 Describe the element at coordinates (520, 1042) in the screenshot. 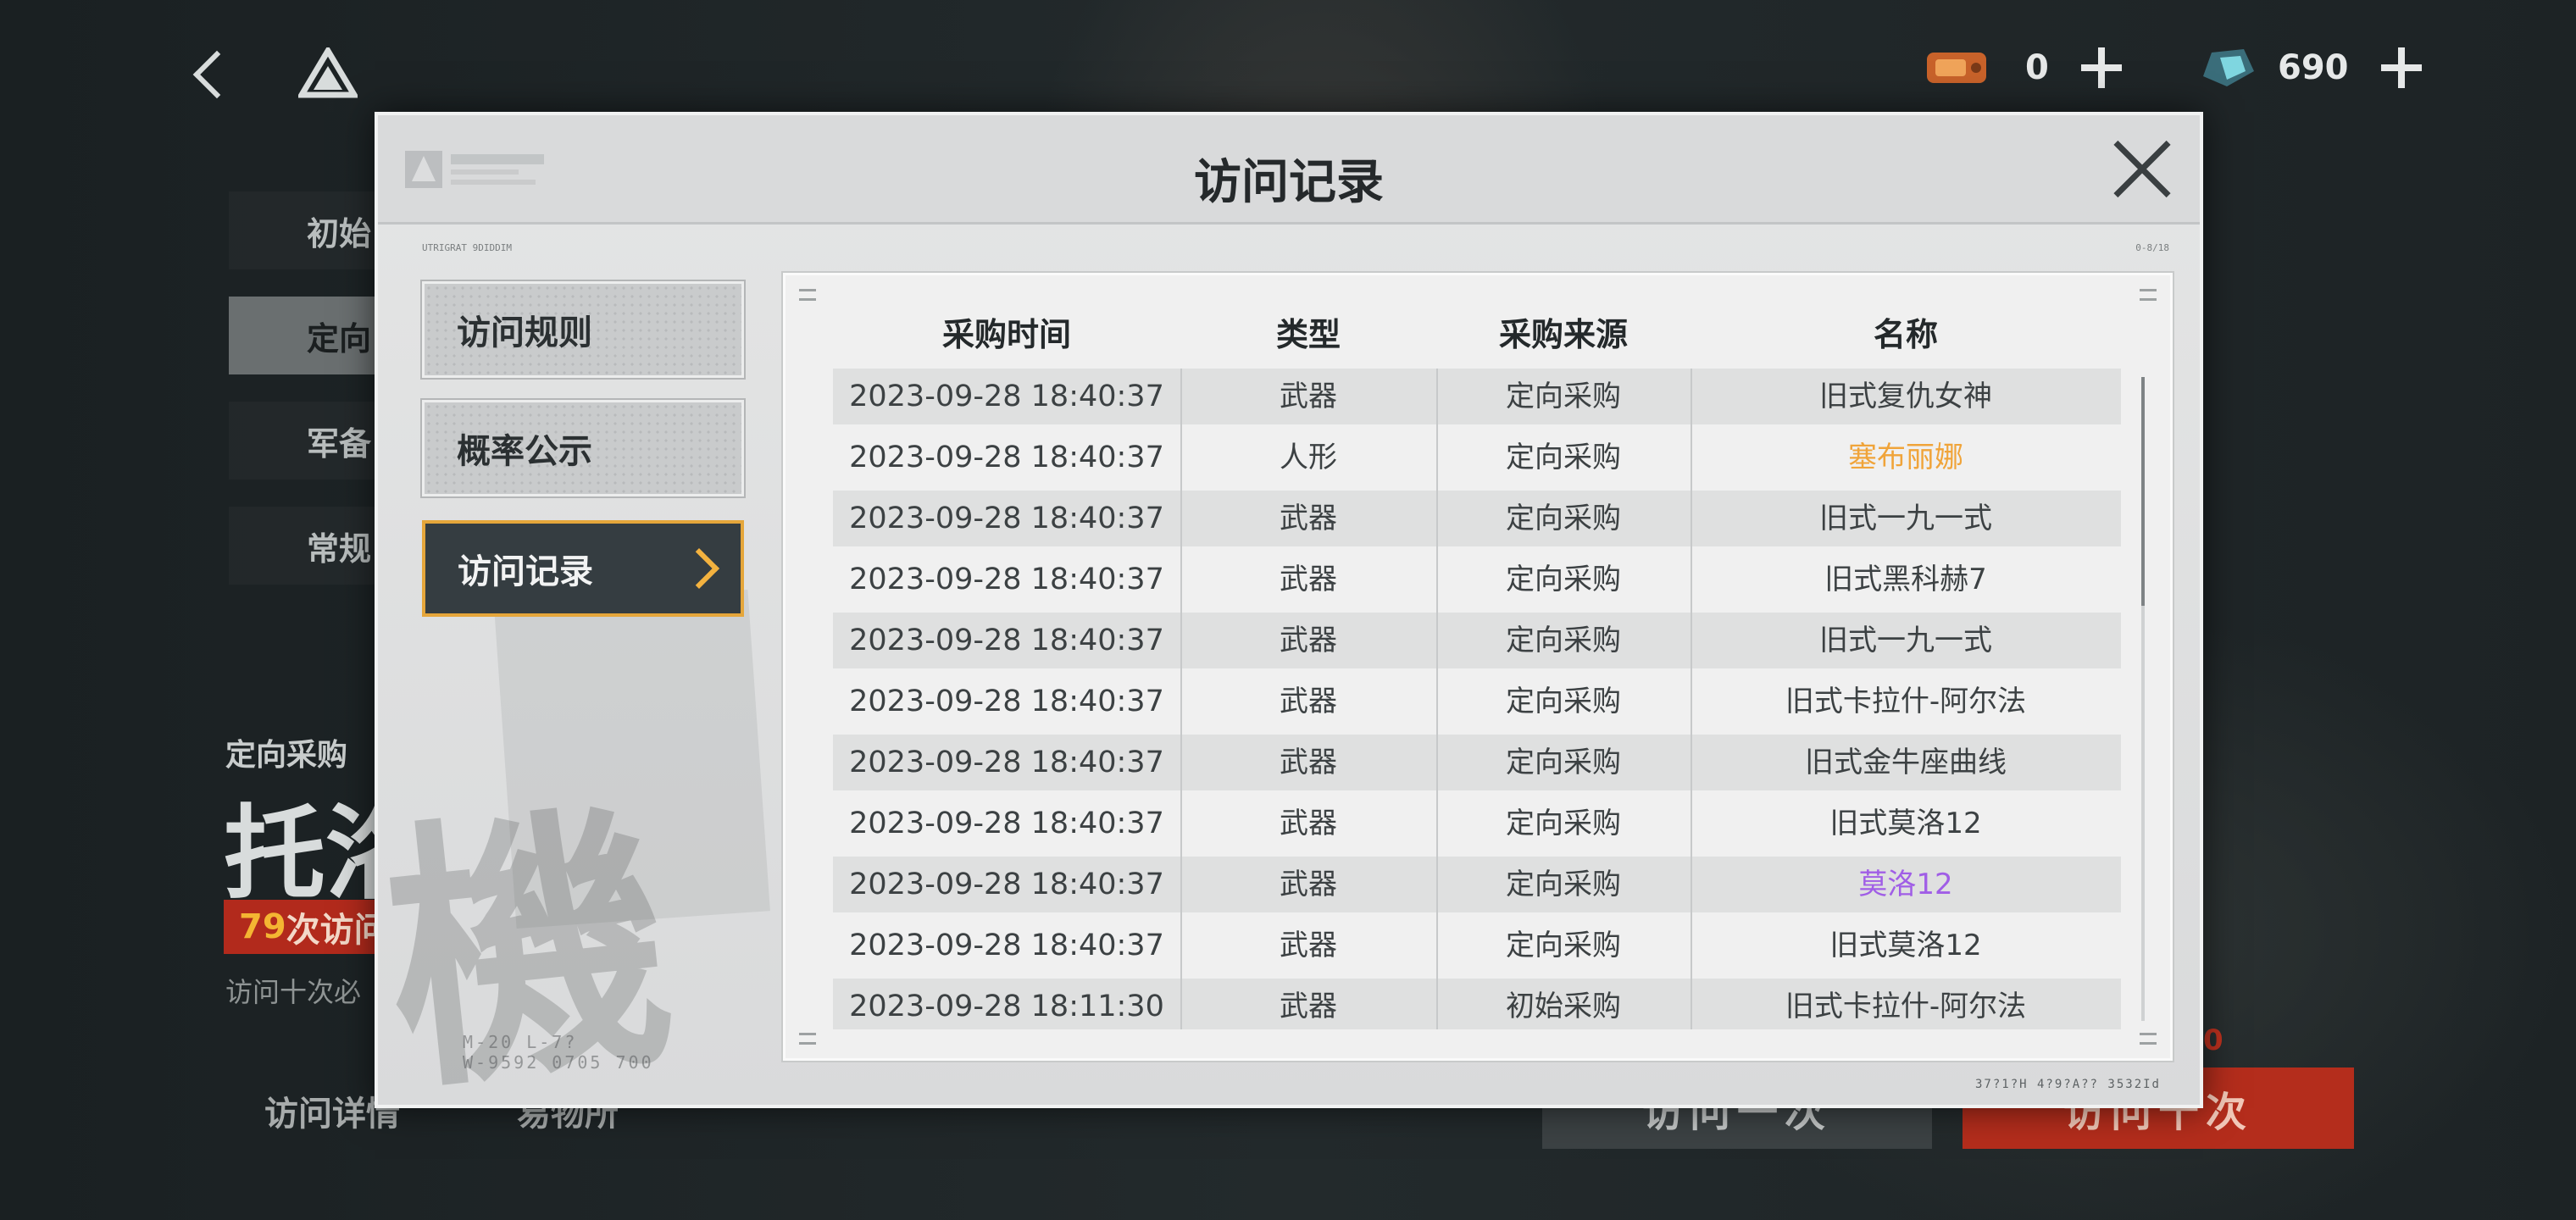

I see `decorative-code-line1: M-20 L-7?` at that location.